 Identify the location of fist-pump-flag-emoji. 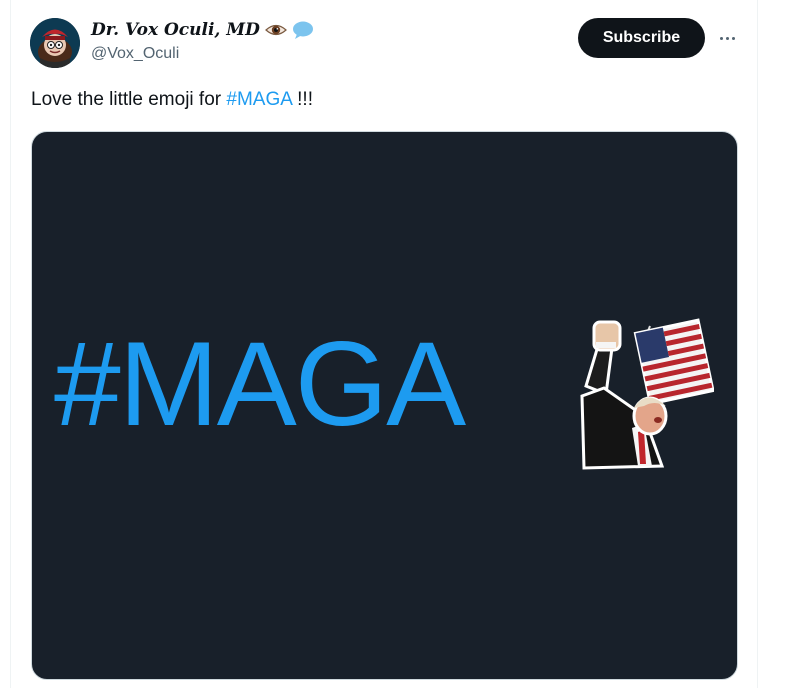
(644, 396).